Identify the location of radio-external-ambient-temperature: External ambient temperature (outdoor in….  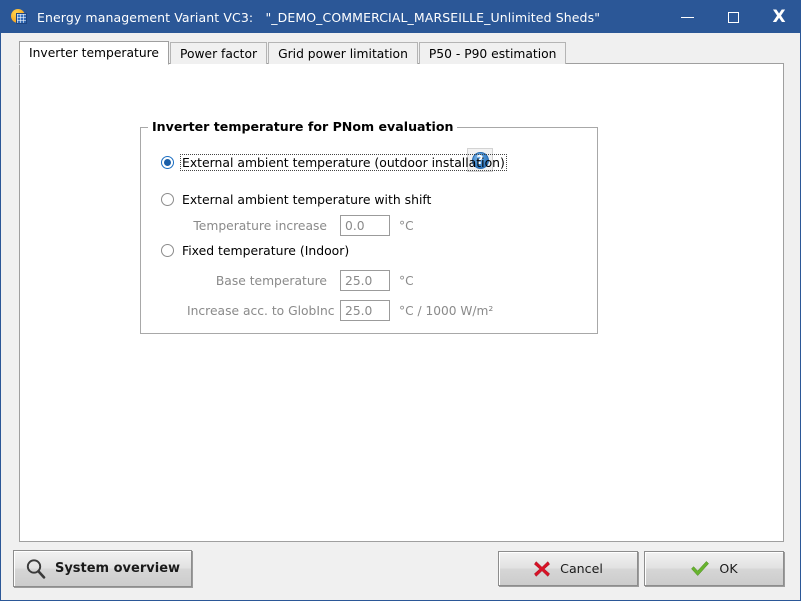
(334, 162).